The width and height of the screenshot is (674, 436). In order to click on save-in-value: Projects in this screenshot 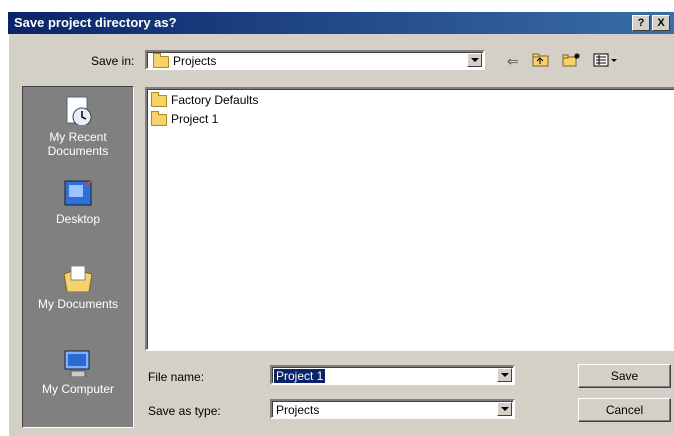, I will do `click(195, 61)`.